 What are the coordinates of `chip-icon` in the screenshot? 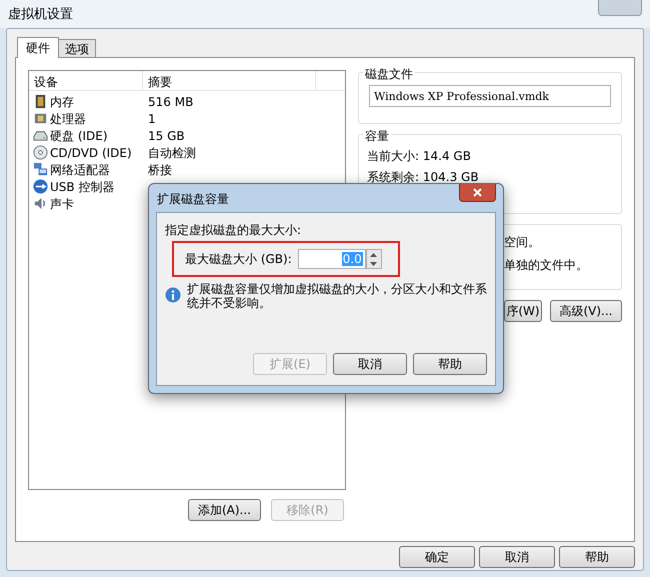 It's located at (40, 118).